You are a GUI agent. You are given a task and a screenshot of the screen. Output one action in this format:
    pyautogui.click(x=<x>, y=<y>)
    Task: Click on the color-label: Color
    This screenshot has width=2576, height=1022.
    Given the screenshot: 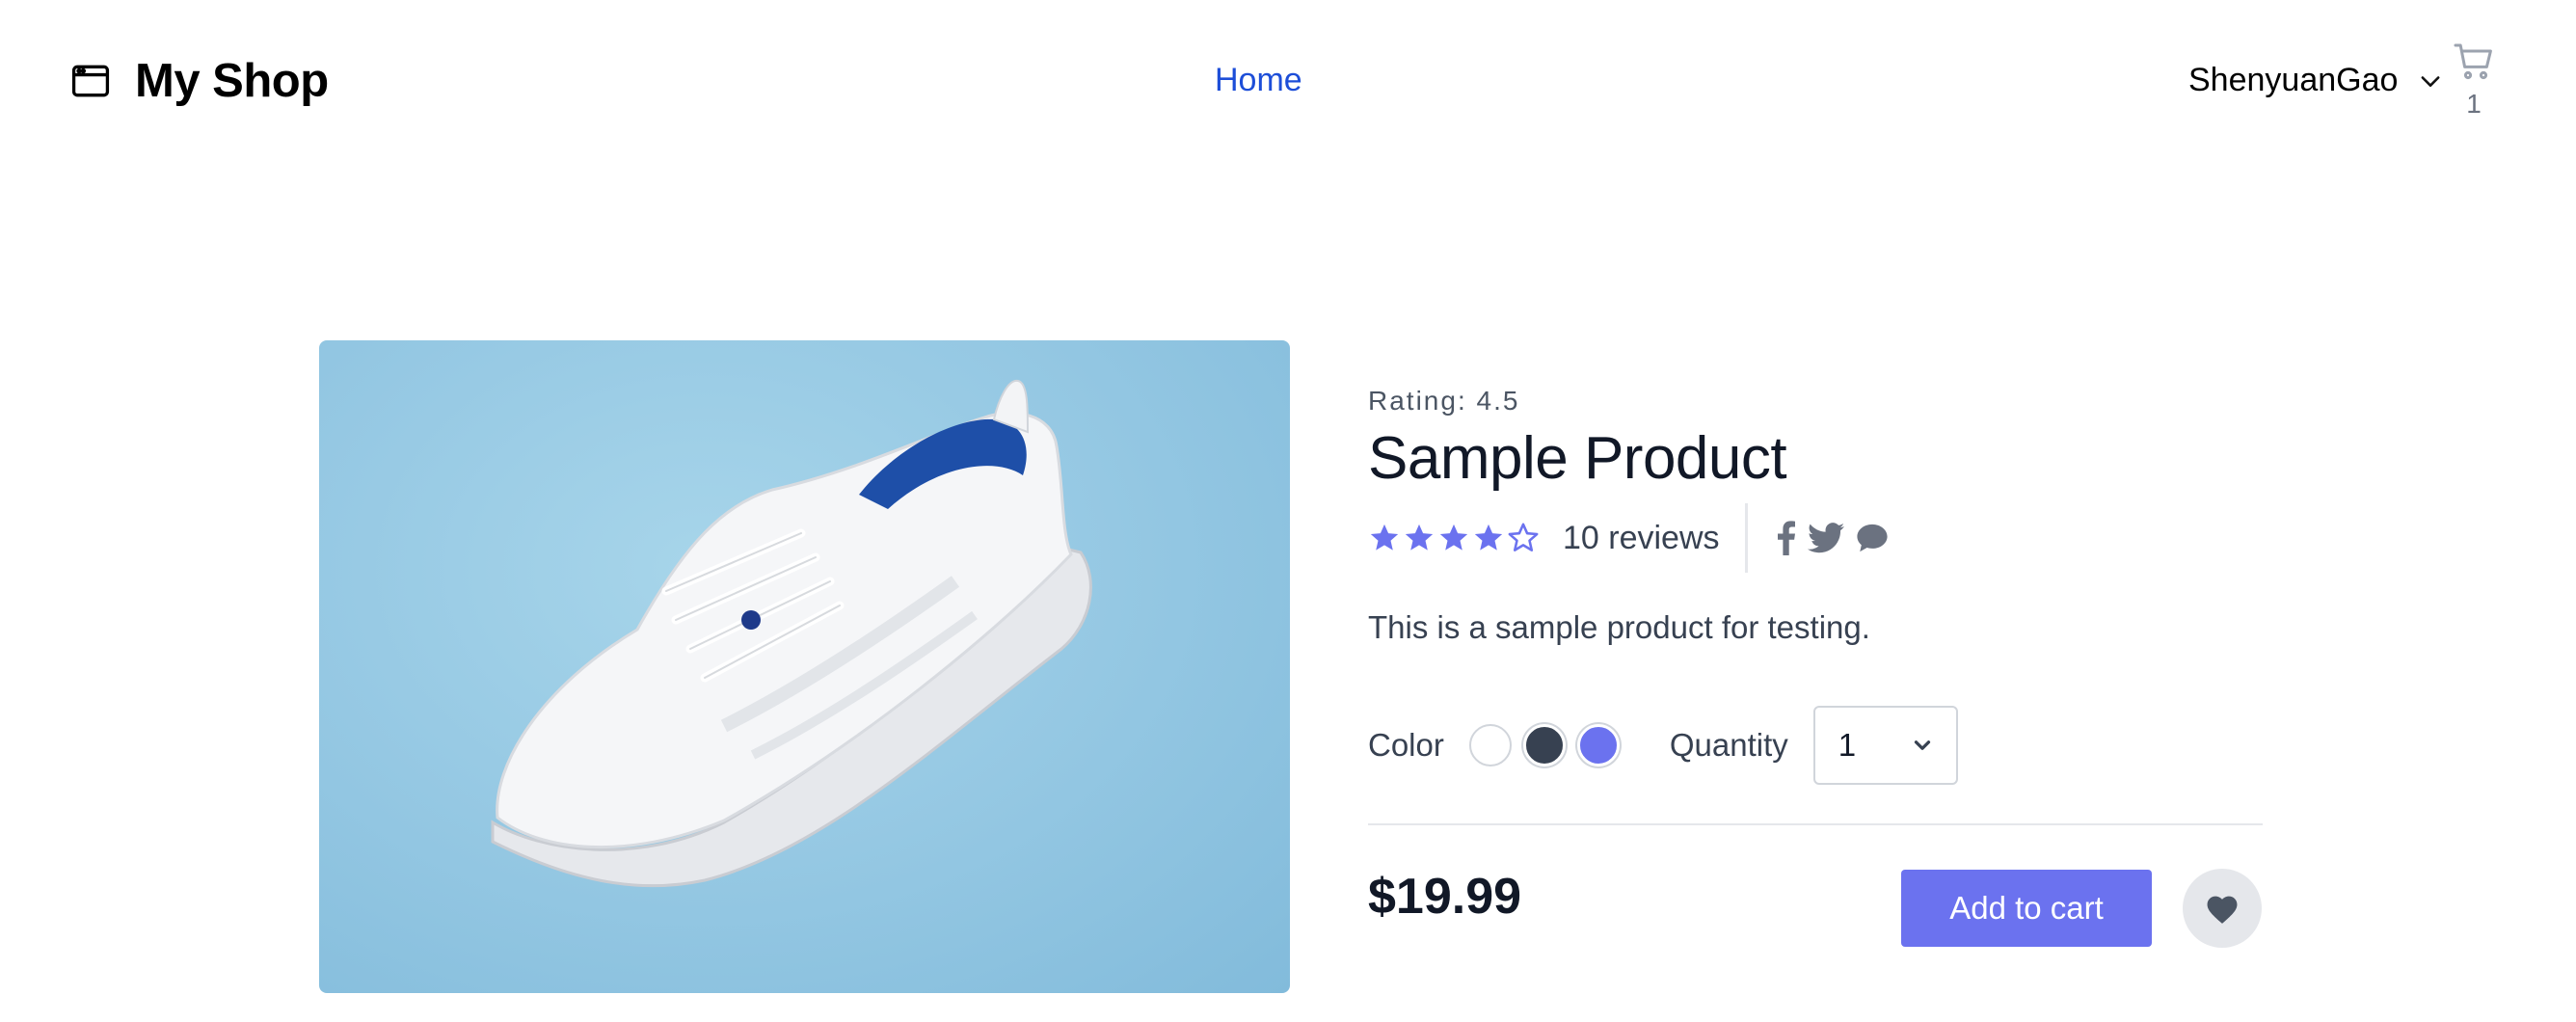 What is the action you would take?
    pyautogui.click(x=1406, y=745)
    